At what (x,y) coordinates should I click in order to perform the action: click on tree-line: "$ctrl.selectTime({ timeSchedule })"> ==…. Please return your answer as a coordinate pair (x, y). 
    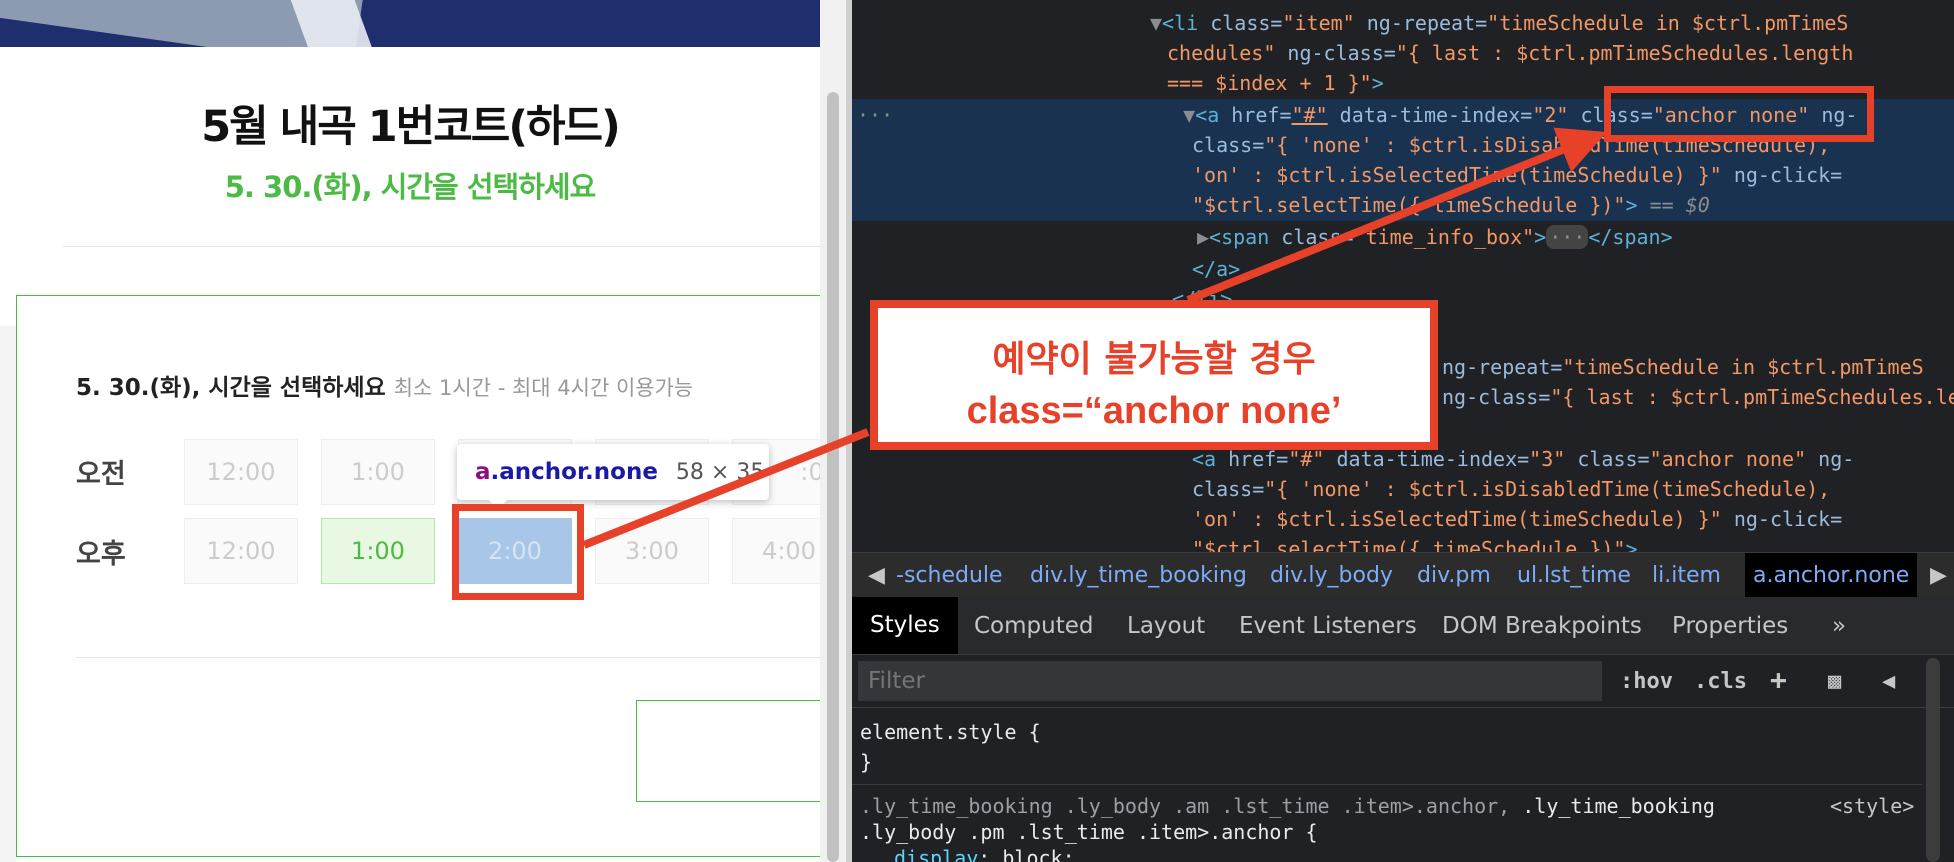
    Looking at the image, I should click on (1451, 205).